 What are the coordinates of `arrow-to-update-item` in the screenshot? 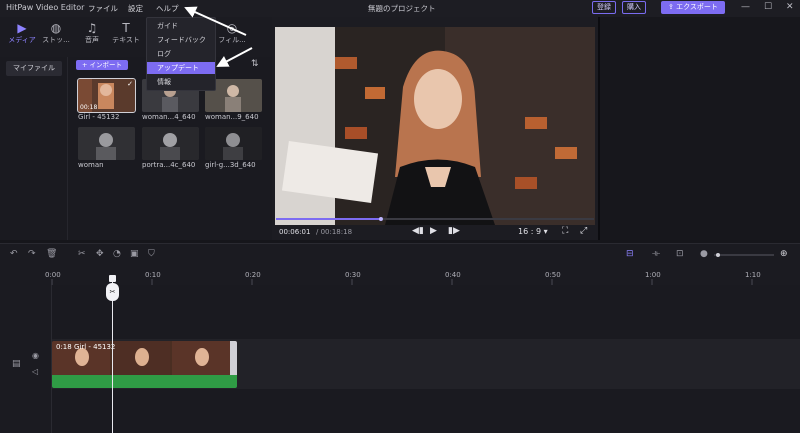 It's located at (234, 57).